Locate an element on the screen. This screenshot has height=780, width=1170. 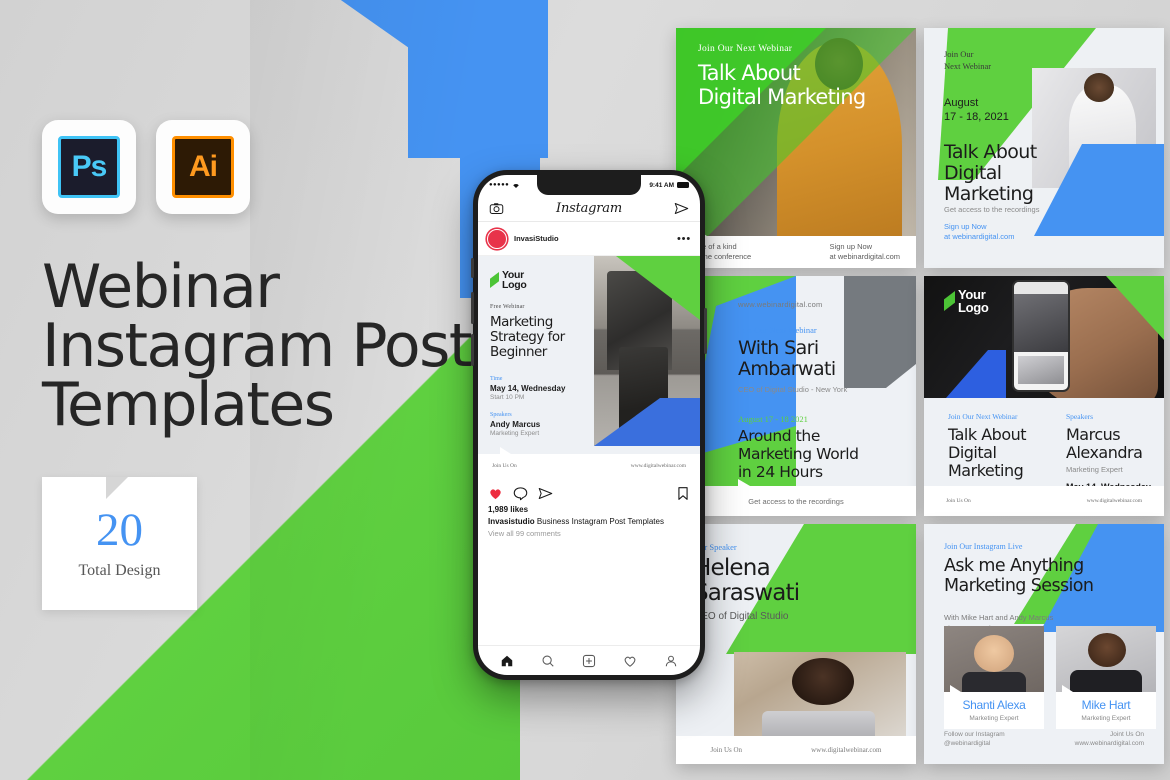
card5-footer-right: www.digitalwebinar.com is located at coordinates (846, 750).